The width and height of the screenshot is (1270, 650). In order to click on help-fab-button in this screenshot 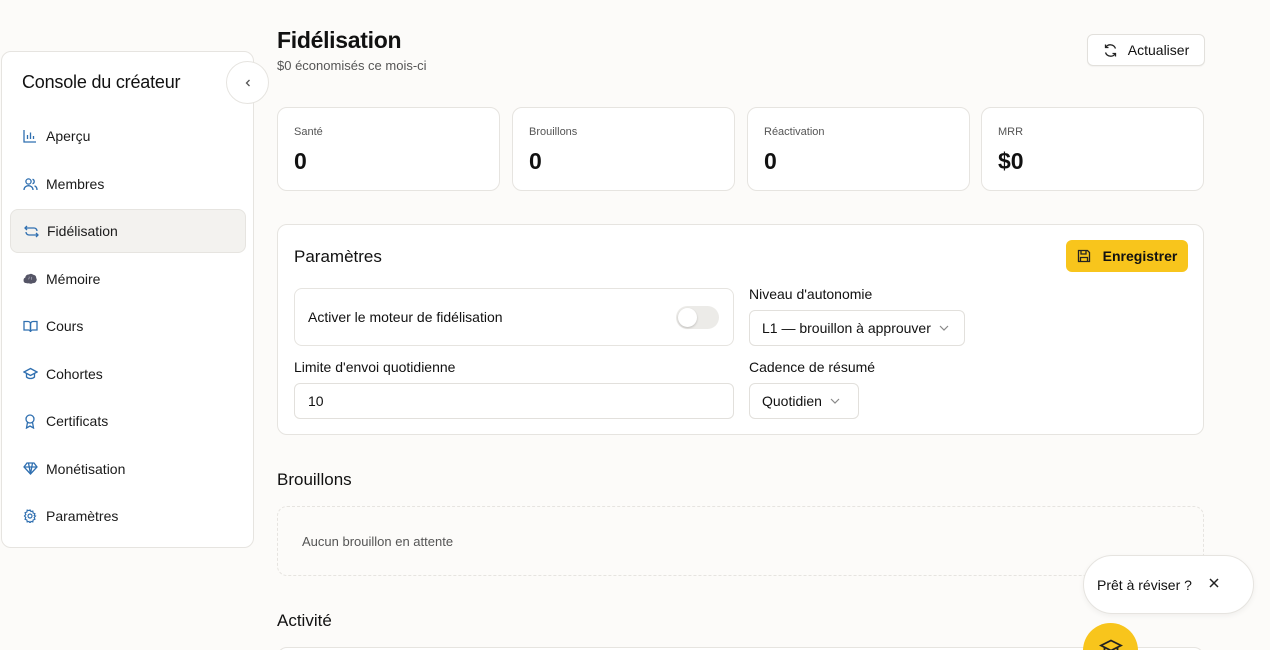, I will do `click(1110, 636)`.